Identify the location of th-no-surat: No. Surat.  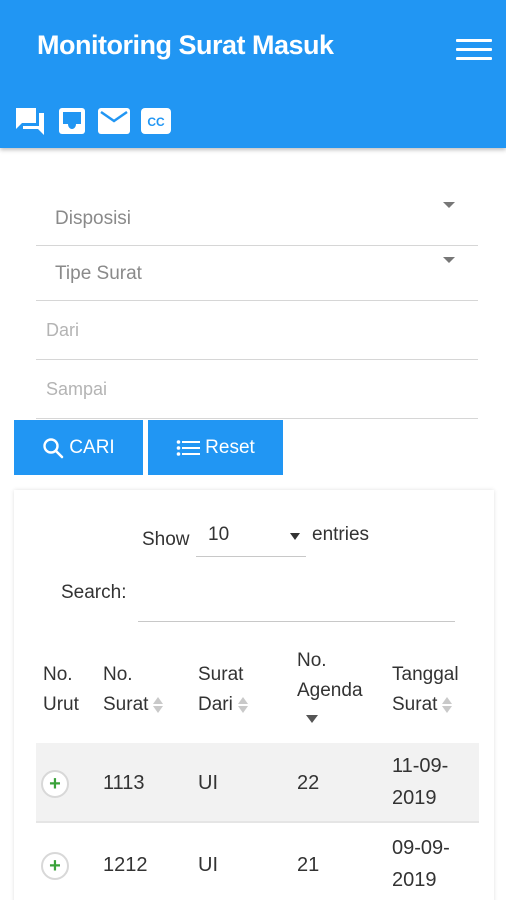
(133, 690).